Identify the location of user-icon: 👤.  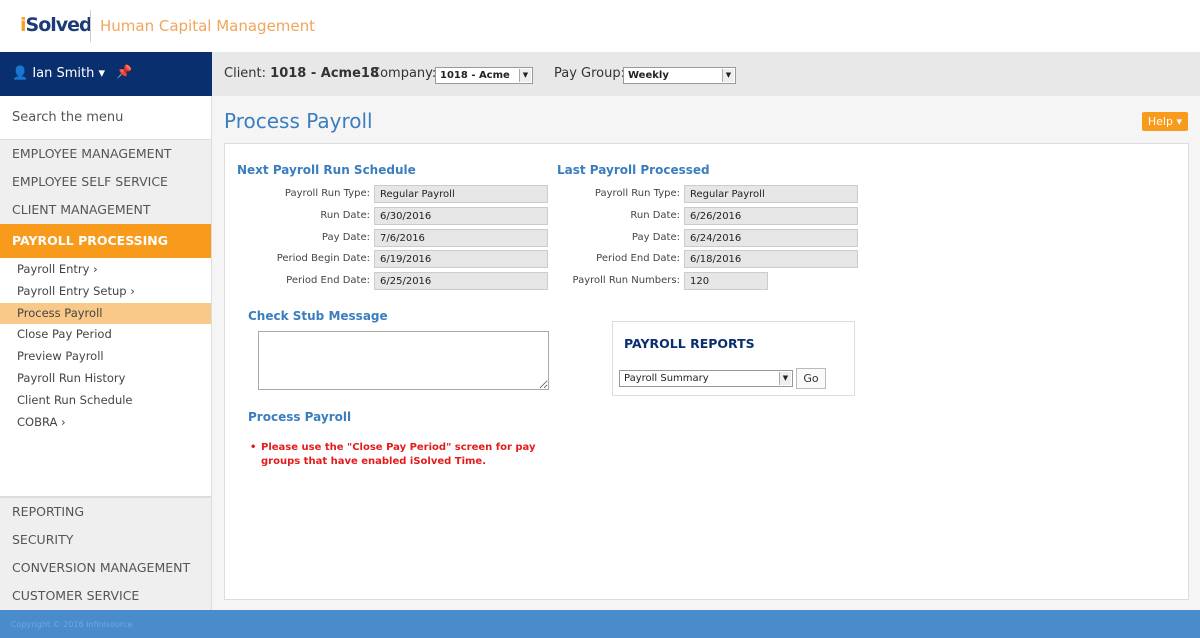
(20, 73).